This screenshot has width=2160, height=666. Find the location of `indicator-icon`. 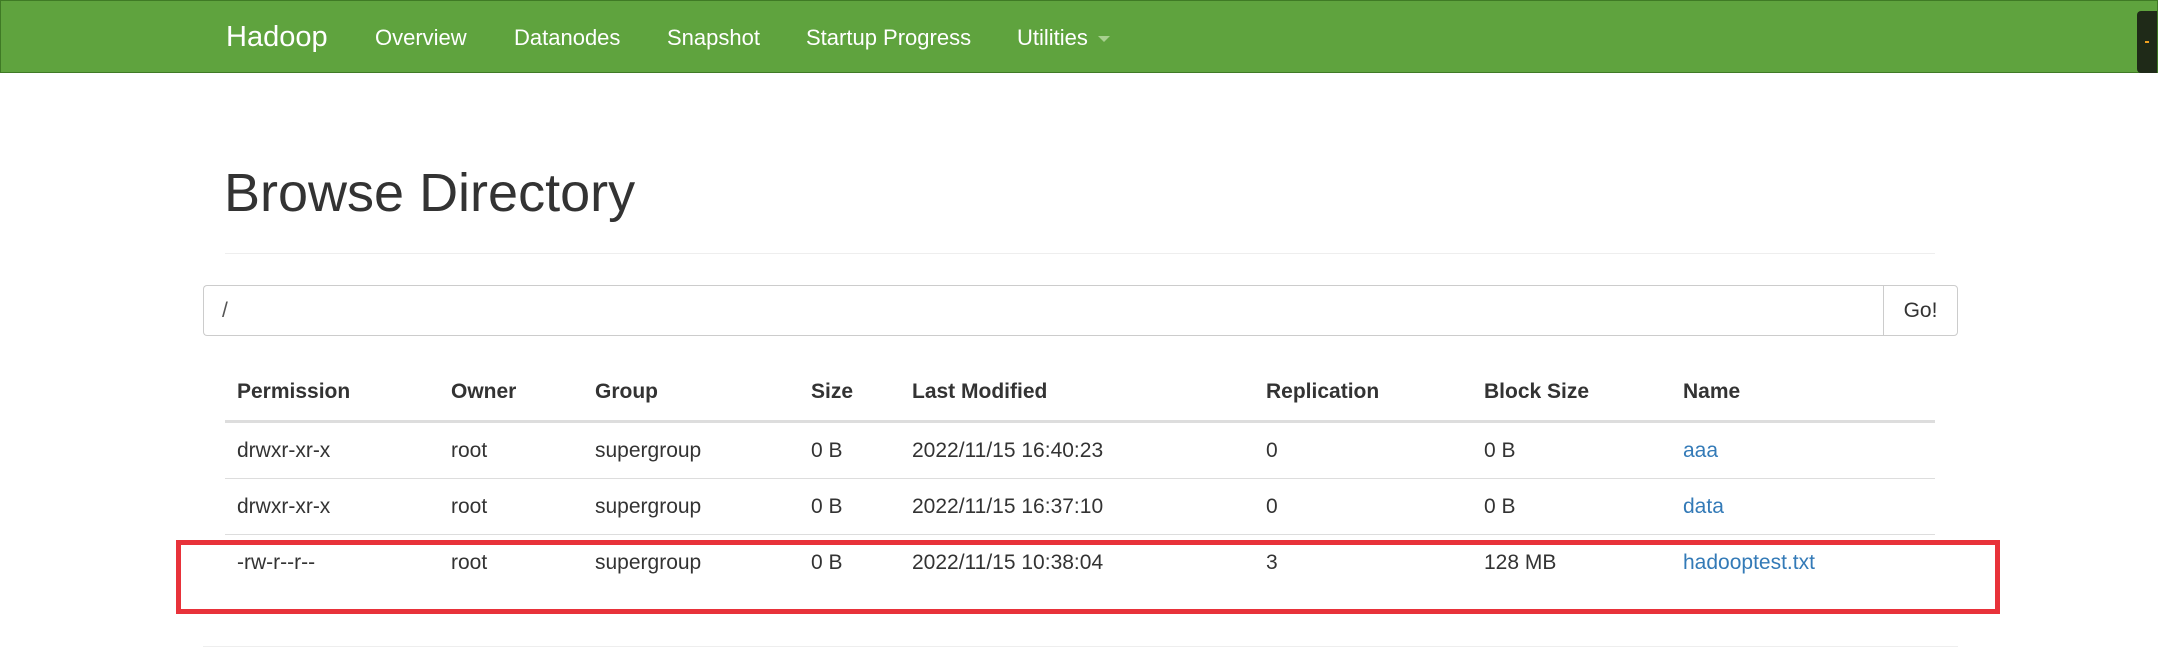

indicator-icon is located at coordinates (2147, 42).